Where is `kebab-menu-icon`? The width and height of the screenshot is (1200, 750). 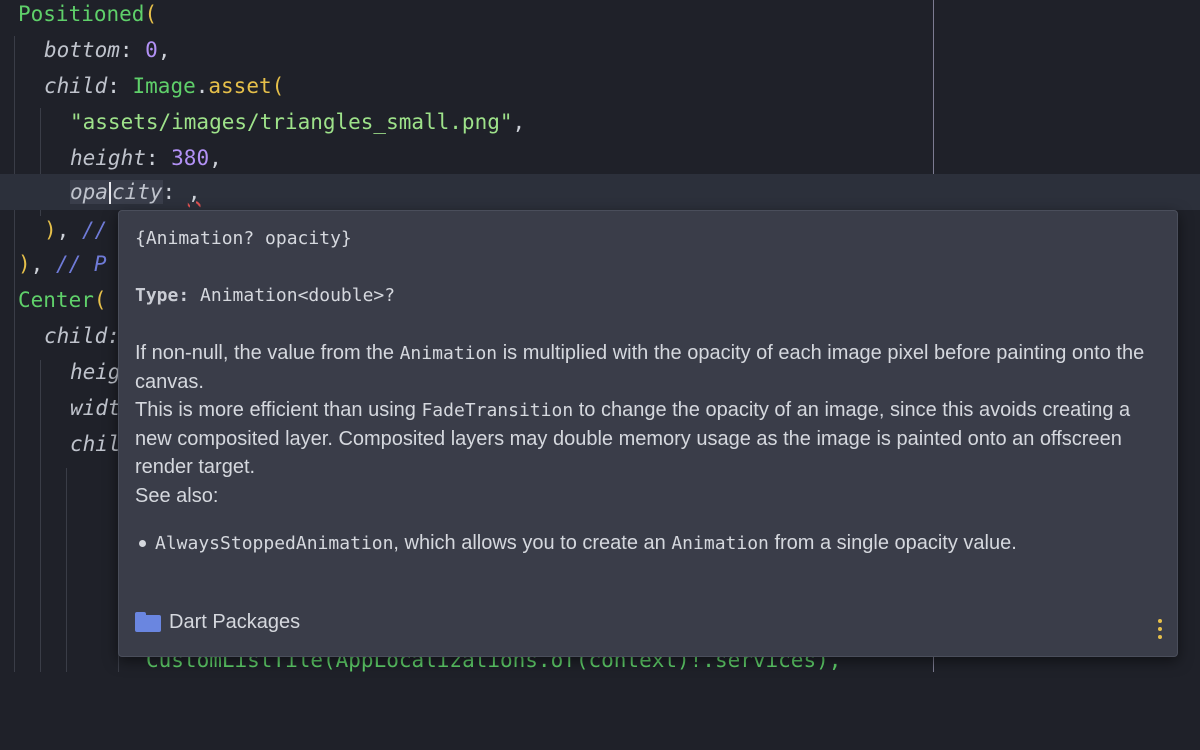
kebab-menu-icon is located at coordinates (1160, 629).